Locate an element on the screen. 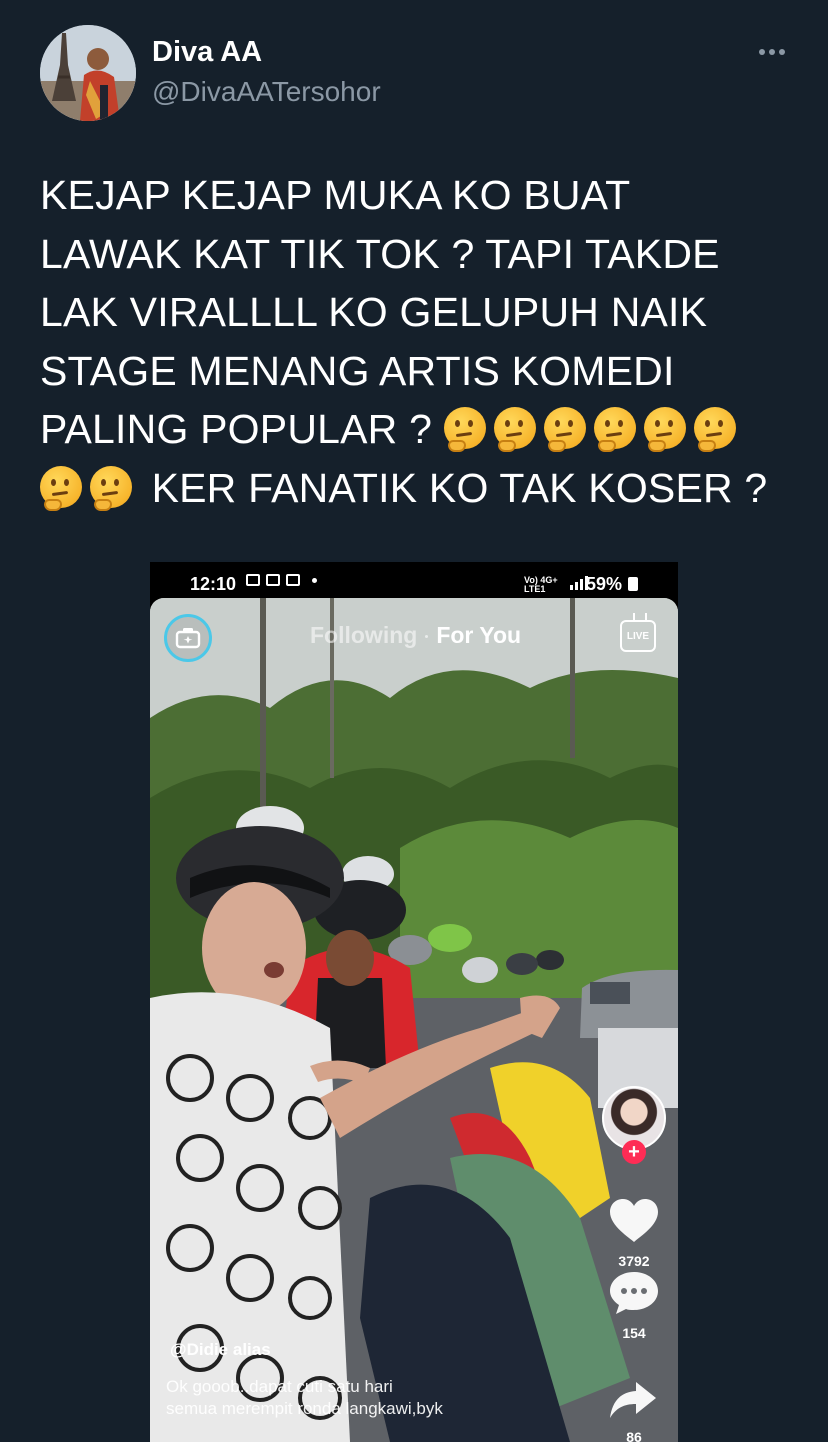 This screenshot has height=1442, width=828. author-handle: @DivaAATersohor is located at coordinates (266, 92).